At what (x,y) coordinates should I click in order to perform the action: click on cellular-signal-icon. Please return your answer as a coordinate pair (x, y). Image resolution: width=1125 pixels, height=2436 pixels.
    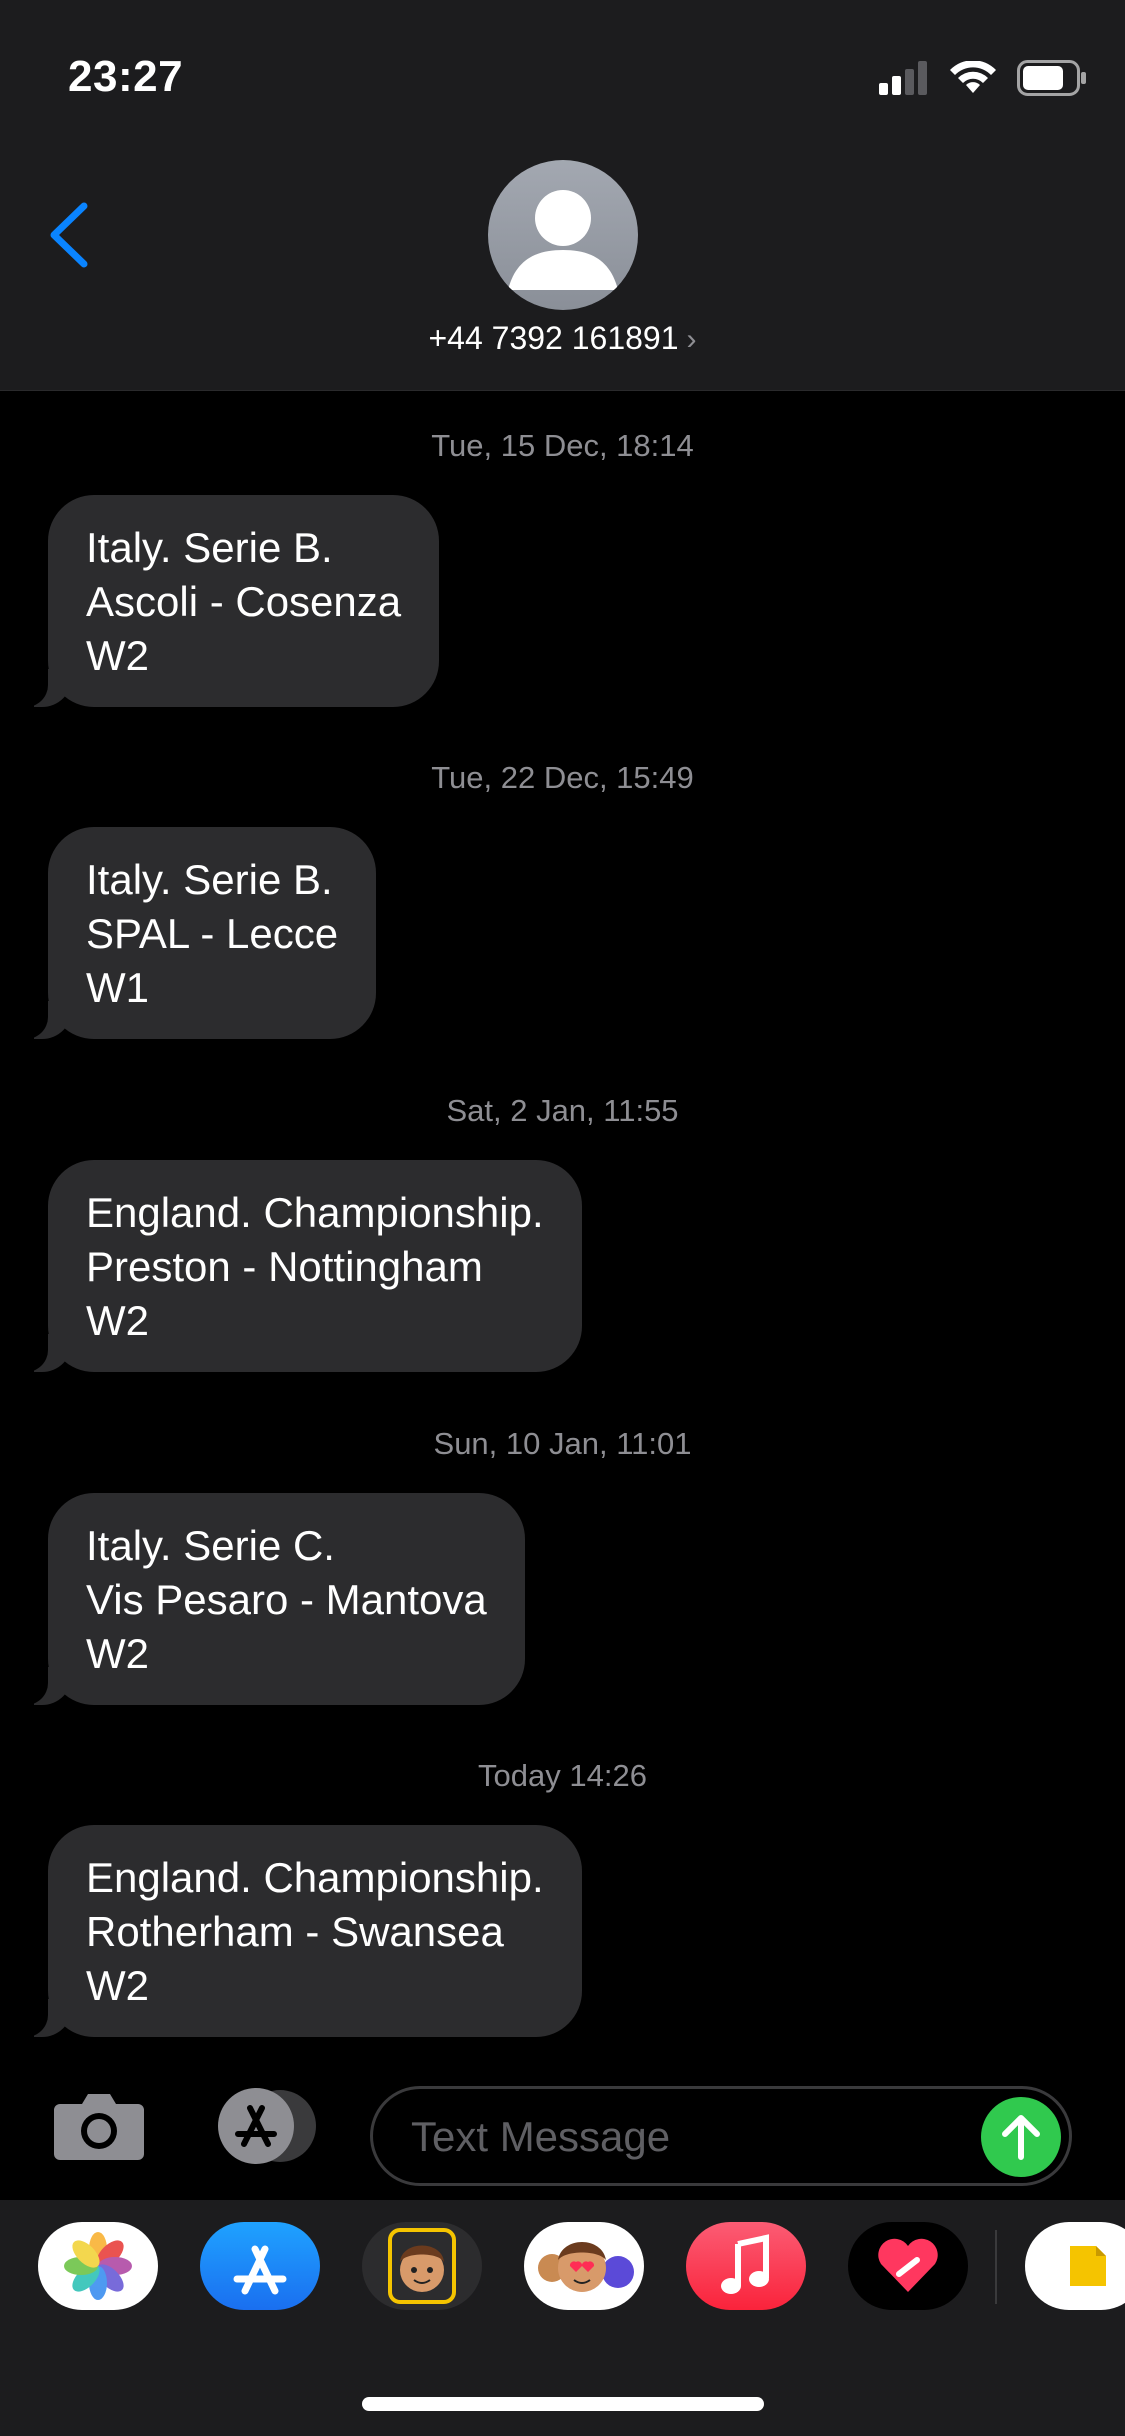
    Looking at the image, I should click on (903, 78).